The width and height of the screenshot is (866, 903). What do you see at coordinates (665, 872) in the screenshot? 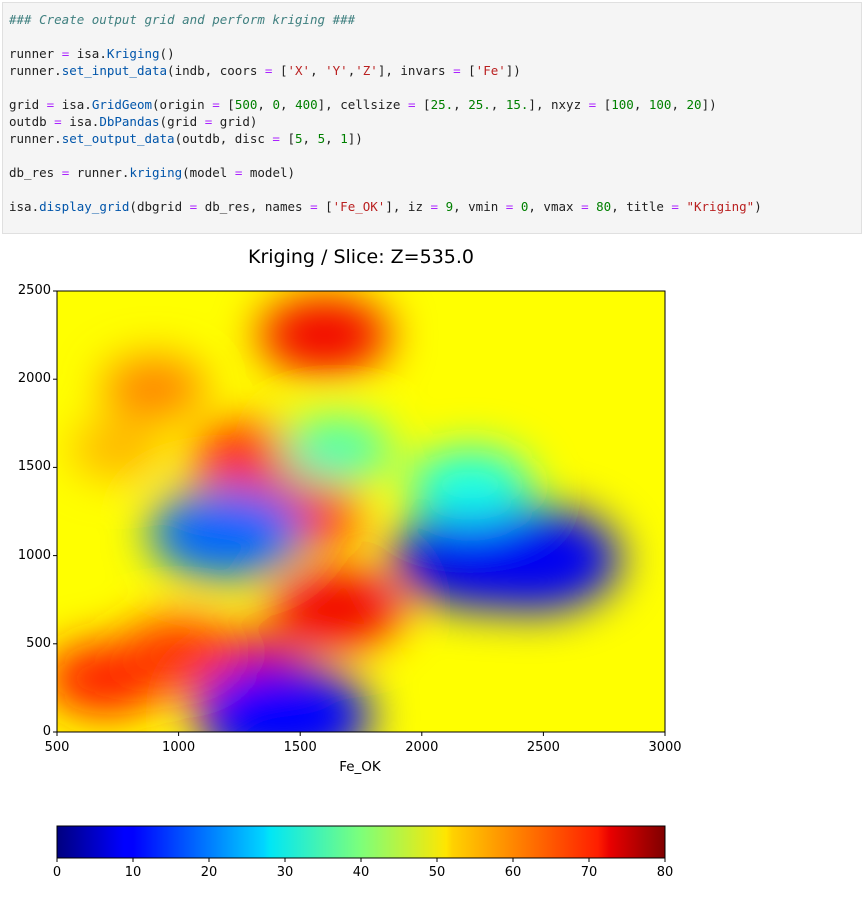
I see `colorbar-tick-label: 80` at bounding box center [665, 872].